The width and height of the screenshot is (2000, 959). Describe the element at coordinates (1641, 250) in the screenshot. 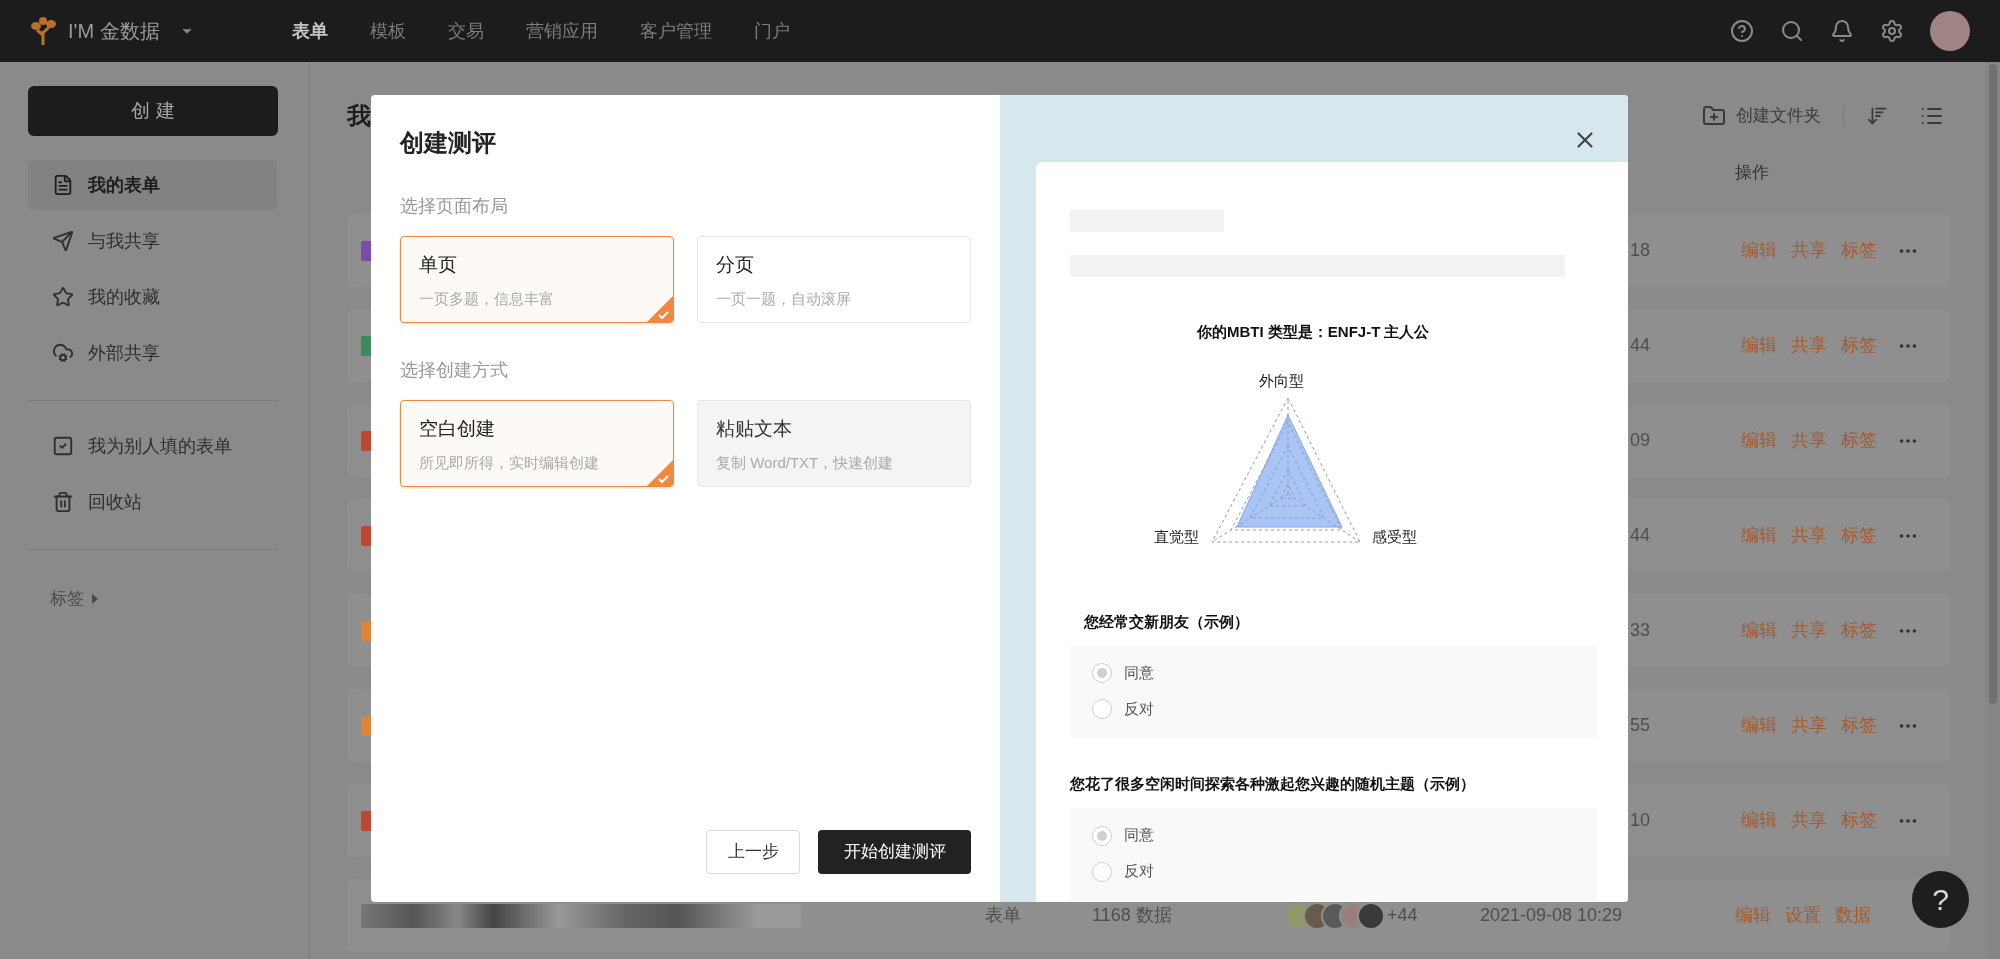

I see `updated-time: 18` at that location.